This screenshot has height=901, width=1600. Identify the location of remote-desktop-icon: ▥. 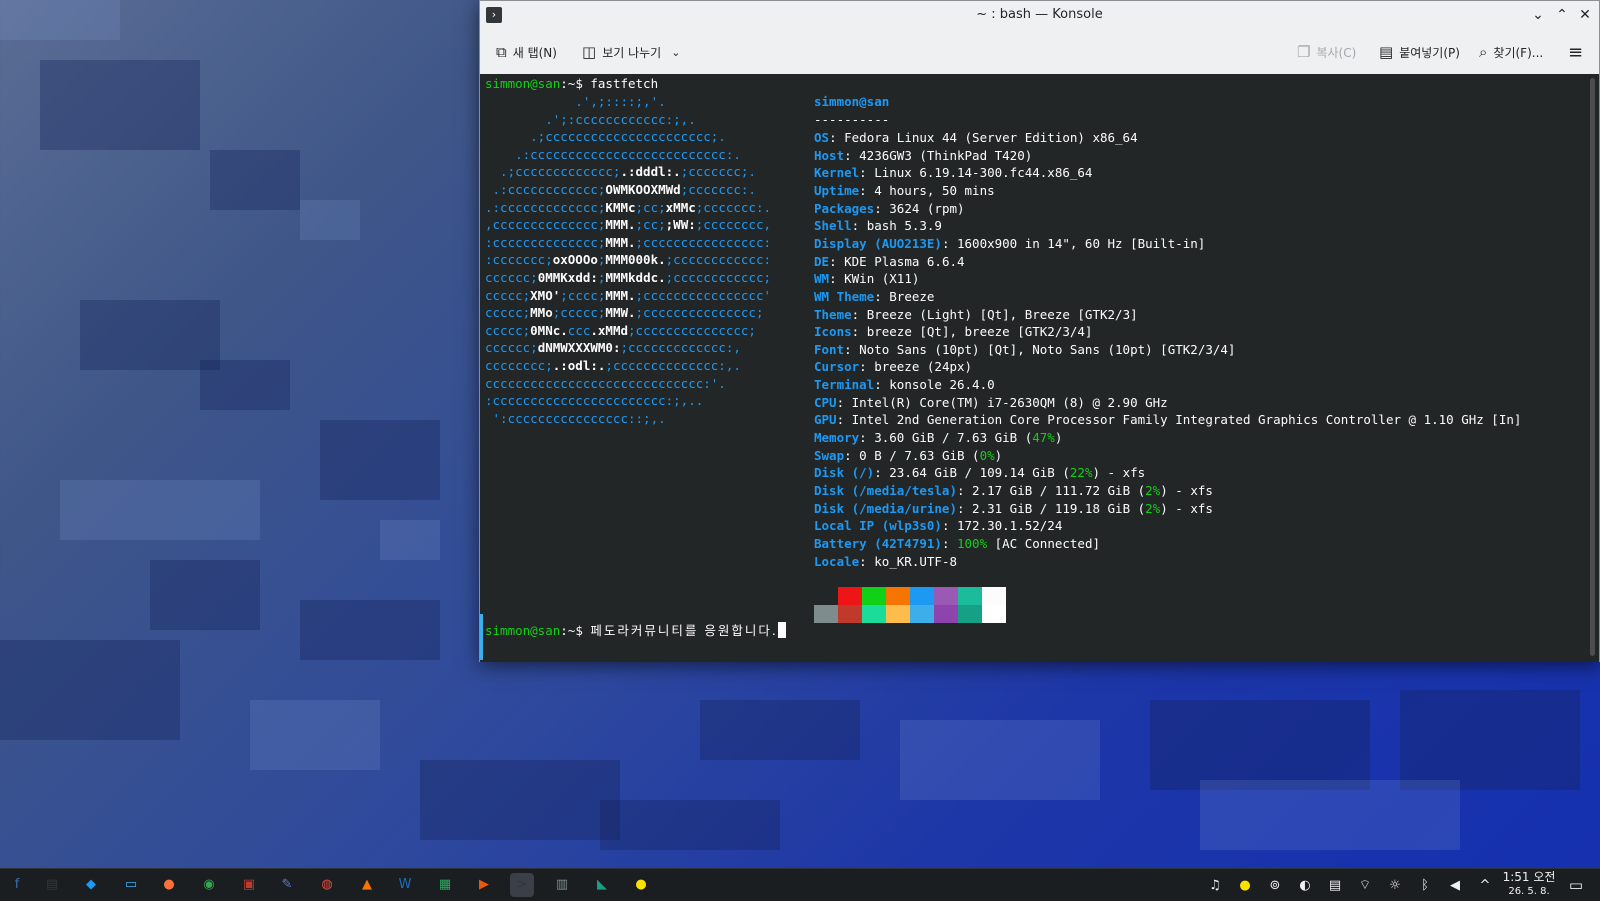
(562, 885).